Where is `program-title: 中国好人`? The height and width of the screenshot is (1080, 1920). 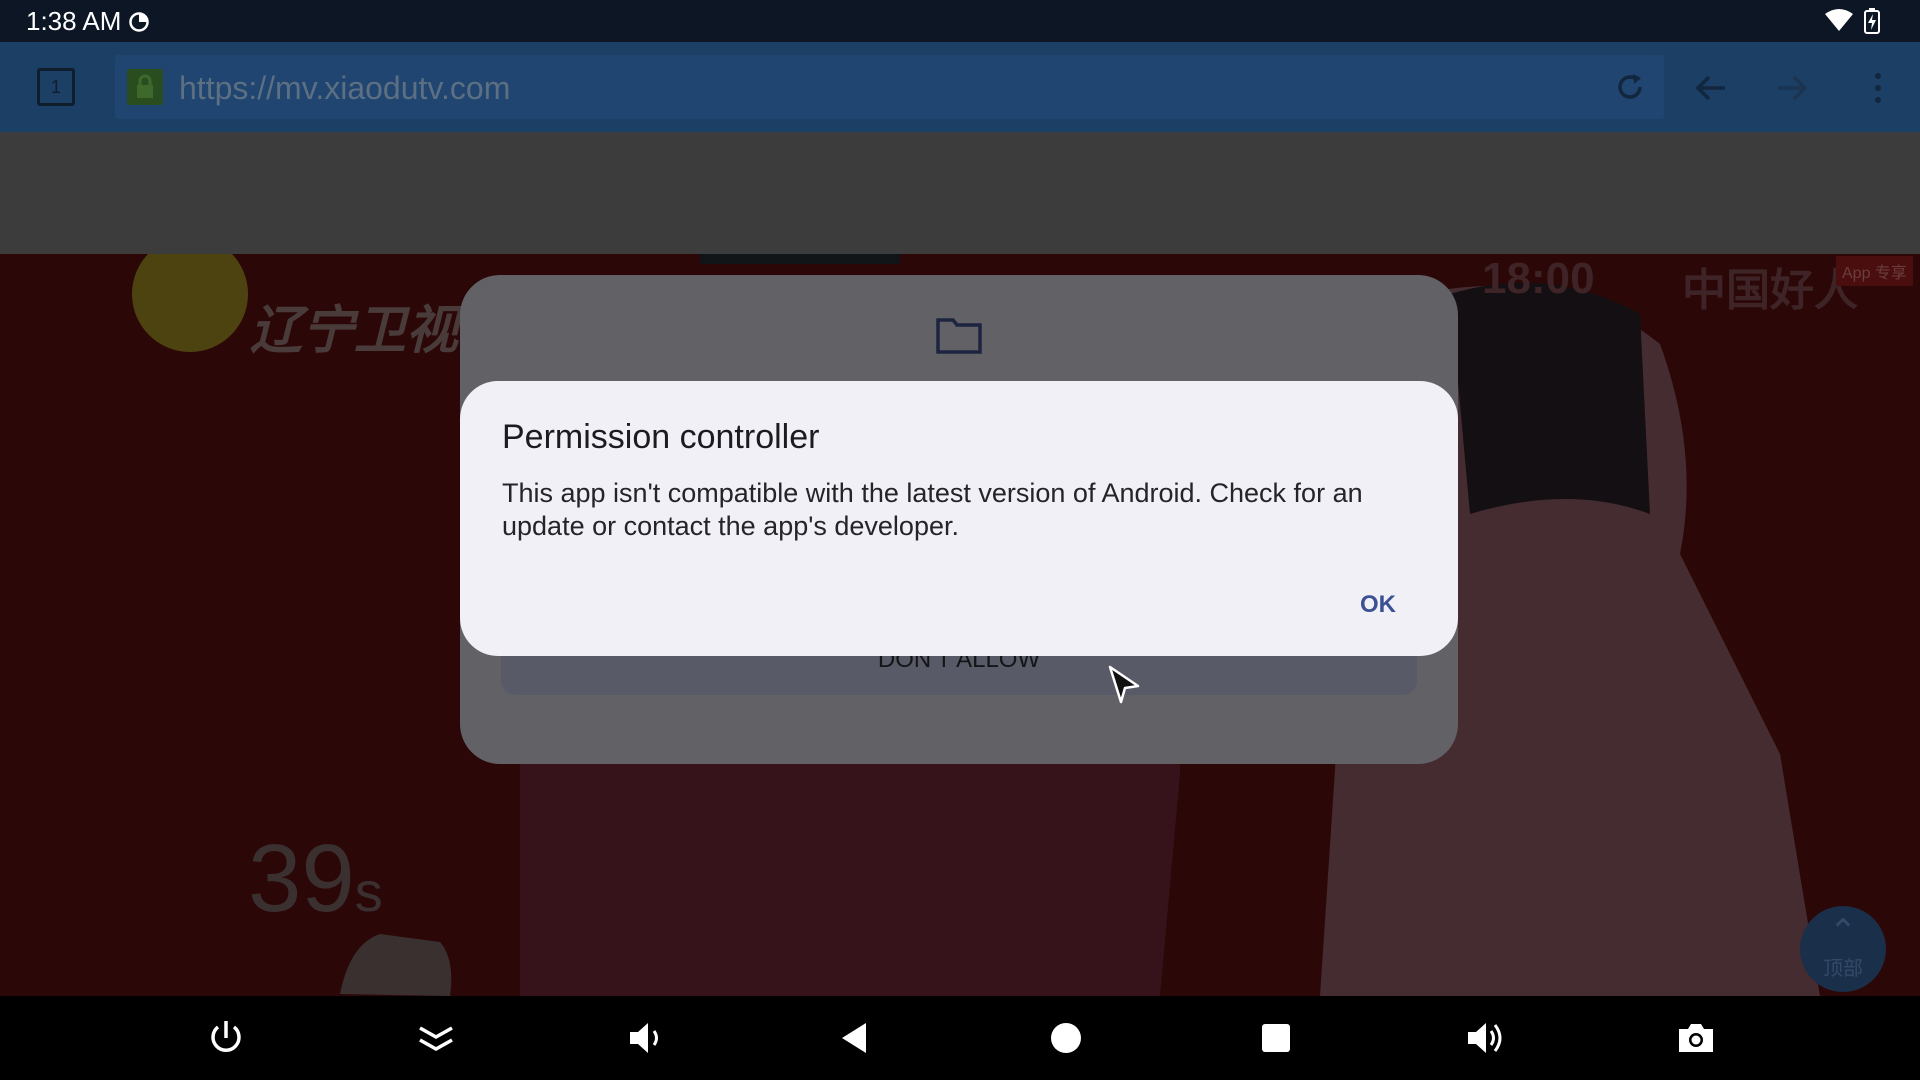 program-title: 中国好人 is located at coordinates (1770, 290).